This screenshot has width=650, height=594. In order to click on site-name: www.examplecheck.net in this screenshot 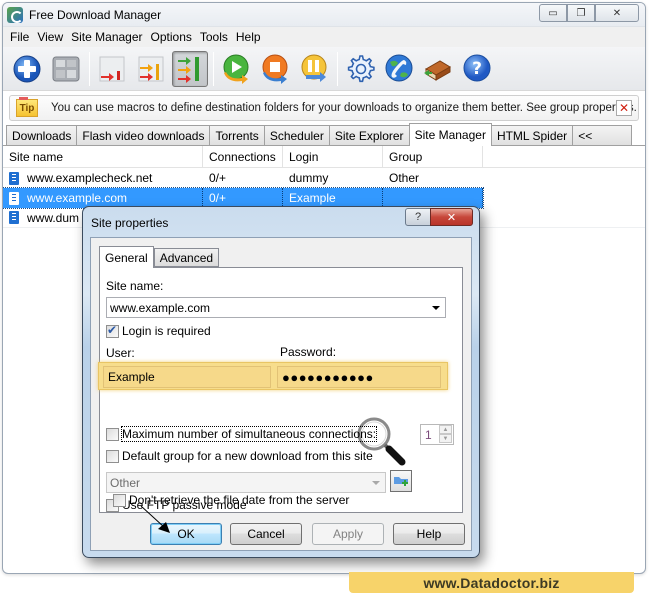, I will do `click(90, 178)`.